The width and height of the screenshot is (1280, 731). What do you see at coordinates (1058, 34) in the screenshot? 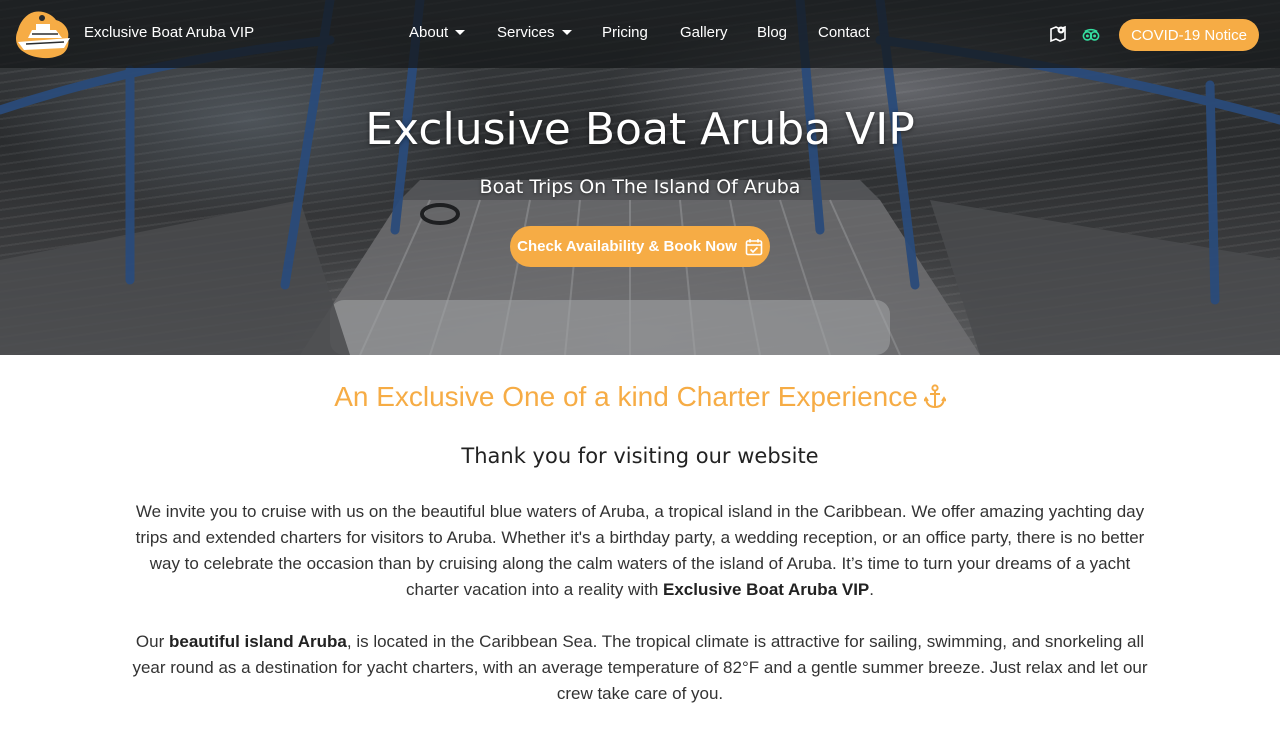
I see `map-pin-icon` at bounding box center [1058, 34].